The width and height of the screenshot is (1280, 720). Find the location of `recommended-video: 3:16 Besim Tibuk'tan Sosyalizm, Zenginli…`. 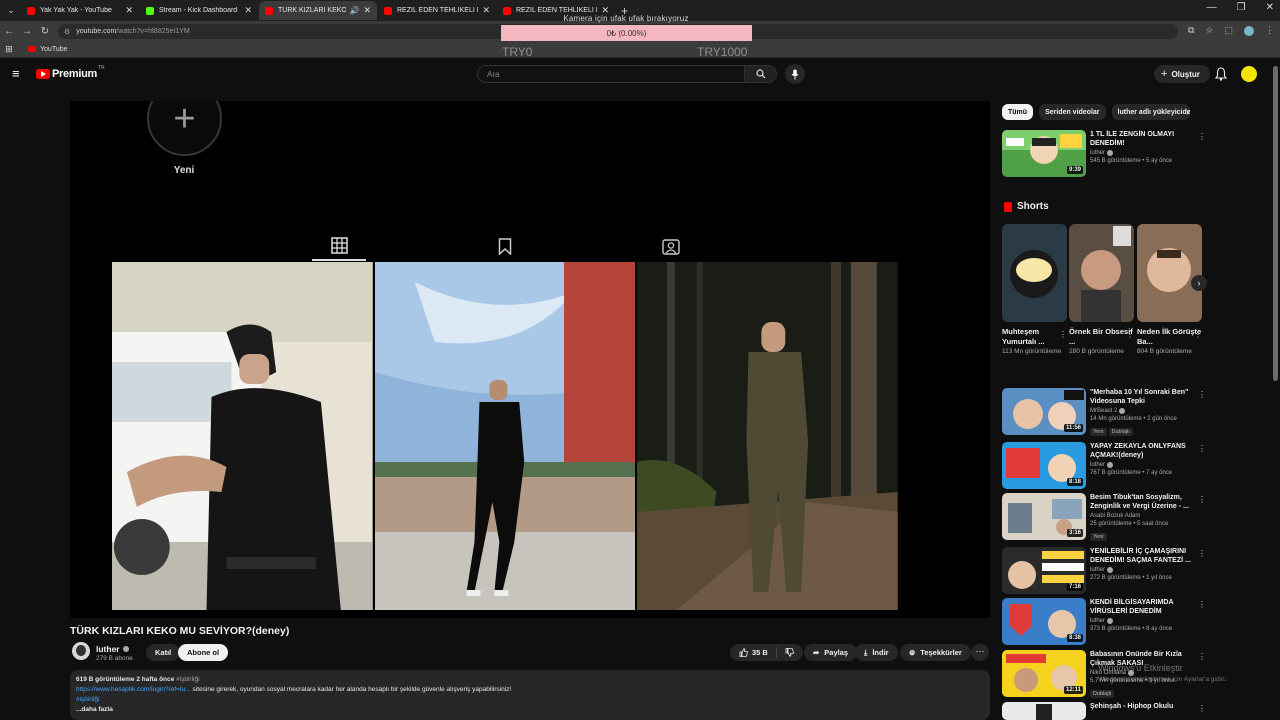

recommended-video: 3:16 Besim Tibuk'tan Sosyalizm, Zenginli… is located at coordinates (1104, 517).